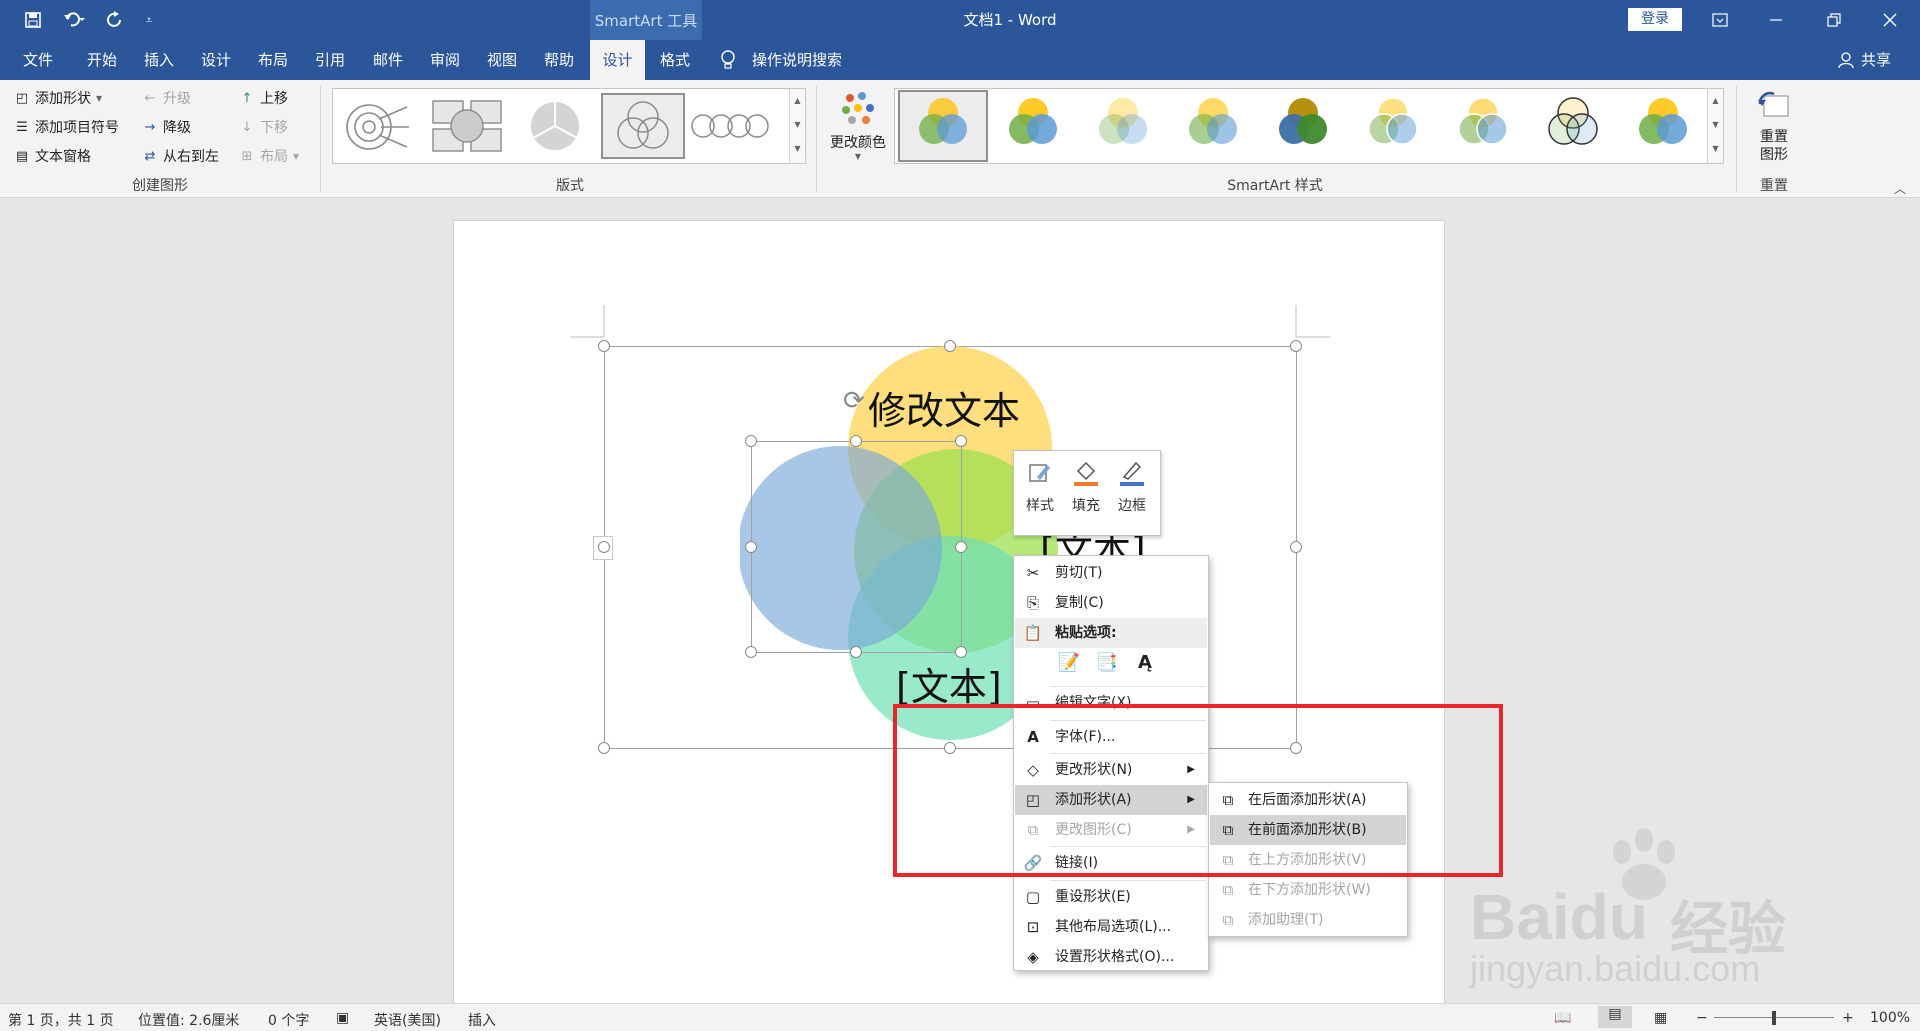  I want to click on tab-review: 审阅, so click(445, 60).